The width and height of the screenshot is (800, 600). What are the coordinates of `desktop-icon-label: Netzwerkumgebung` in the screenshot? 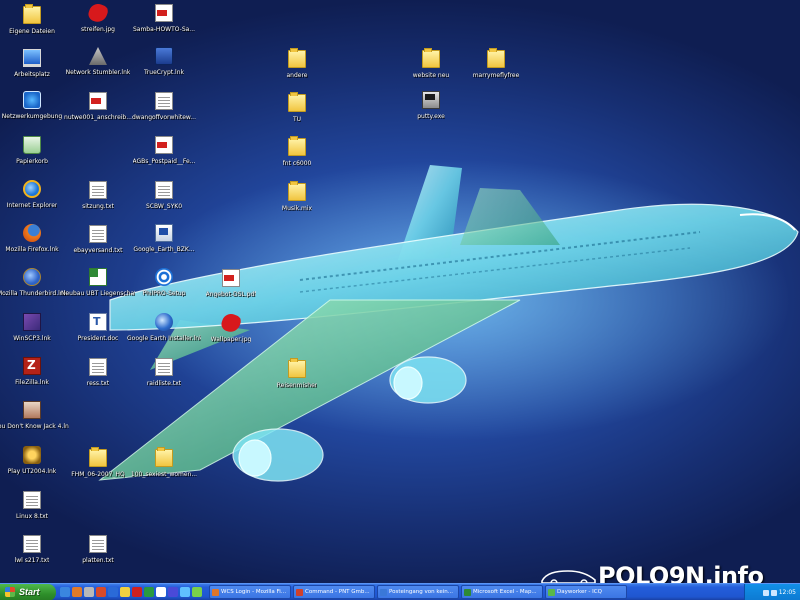 It's located at (32, 116).